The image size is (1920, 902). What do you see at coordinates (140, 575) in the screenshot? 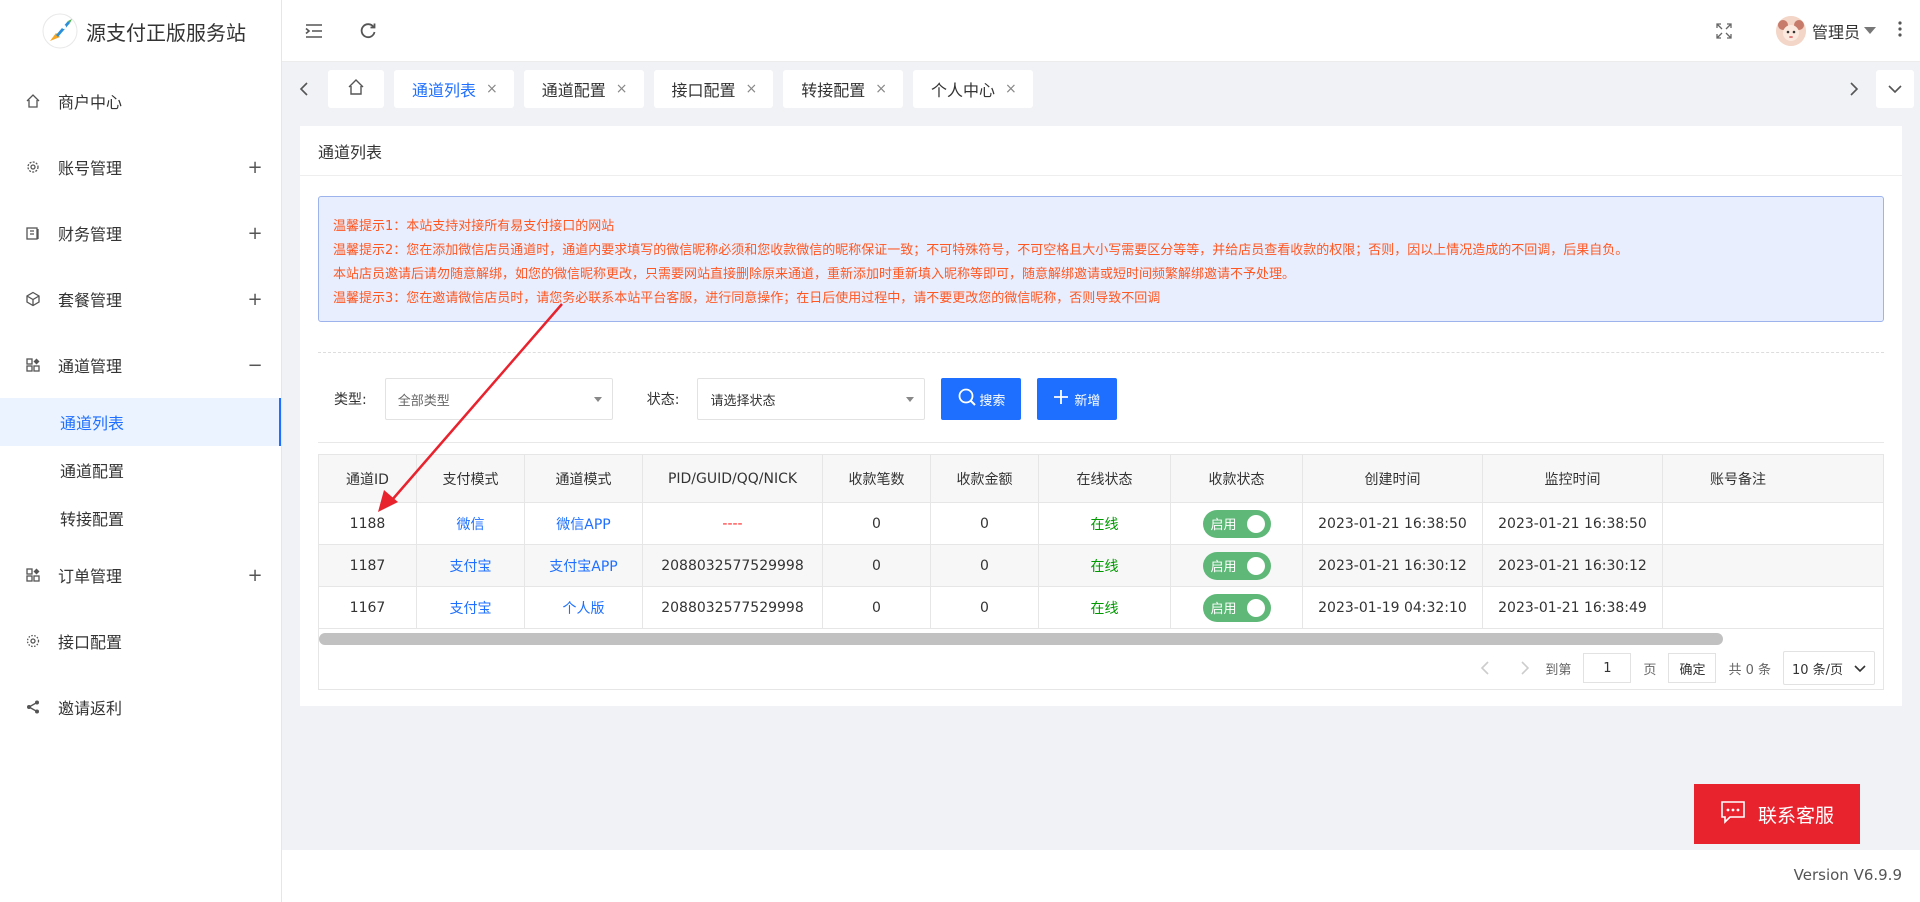
I see `sidebar-item-orders: 订单管理 +` at bounding box center [140, 575].